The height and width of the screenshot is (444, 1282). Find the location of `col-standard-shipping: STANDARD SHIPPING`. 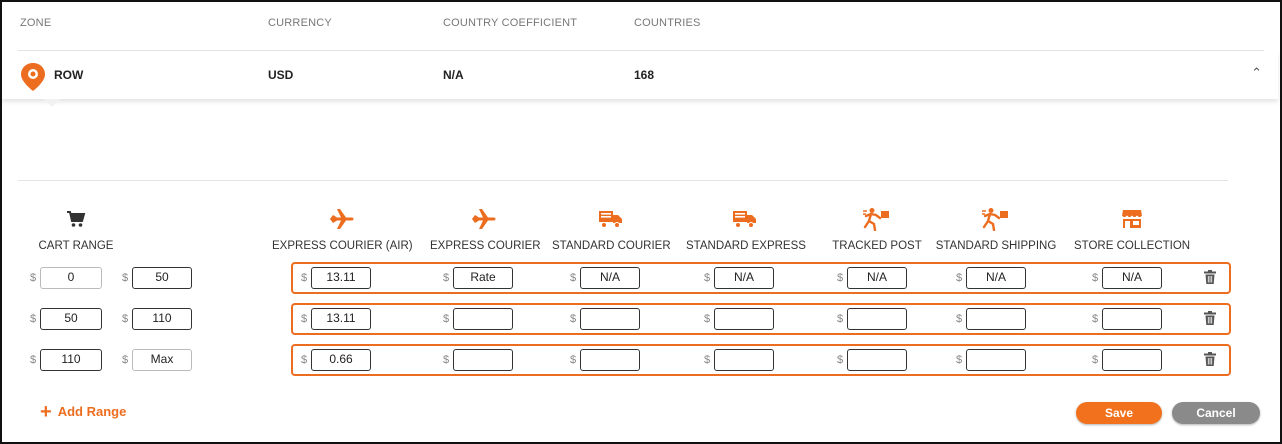

col-standard-shipping: STANDARD SHIPPING is located at coordinates (996, 229).